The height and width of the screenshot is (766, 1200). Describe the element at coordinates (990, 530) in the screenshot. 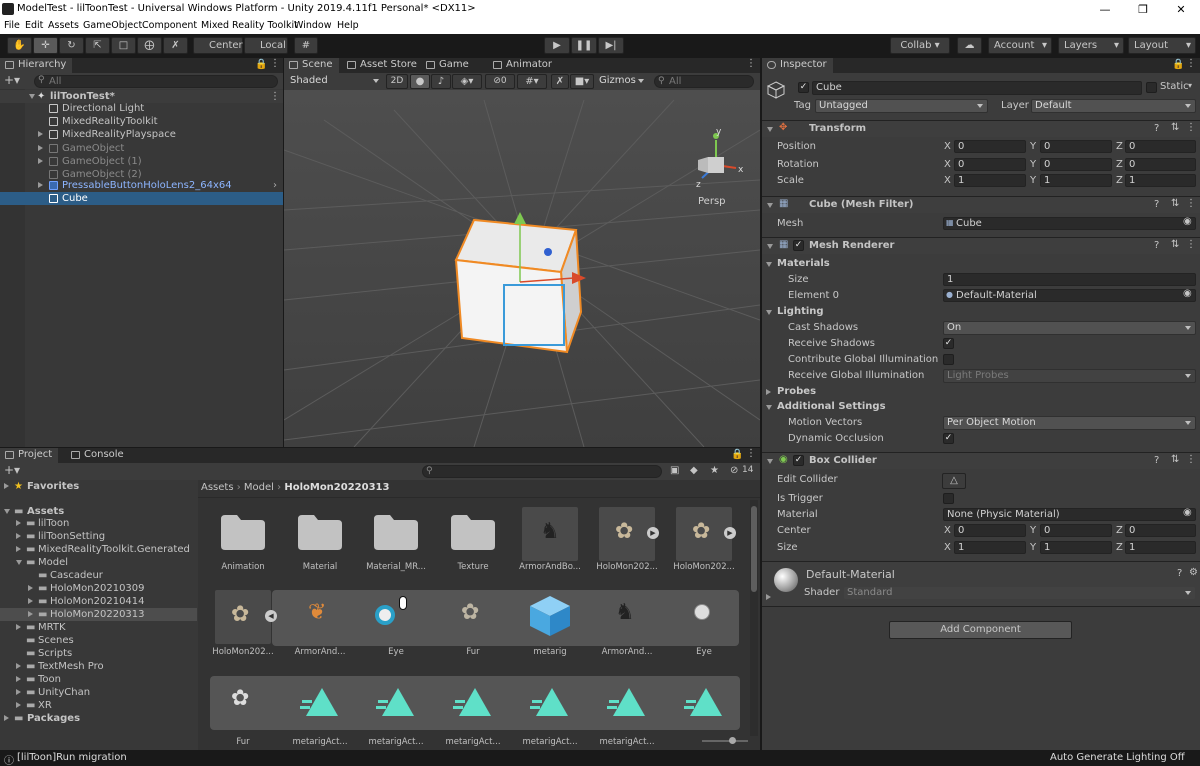

I see `center-x-input: 0` at that location.